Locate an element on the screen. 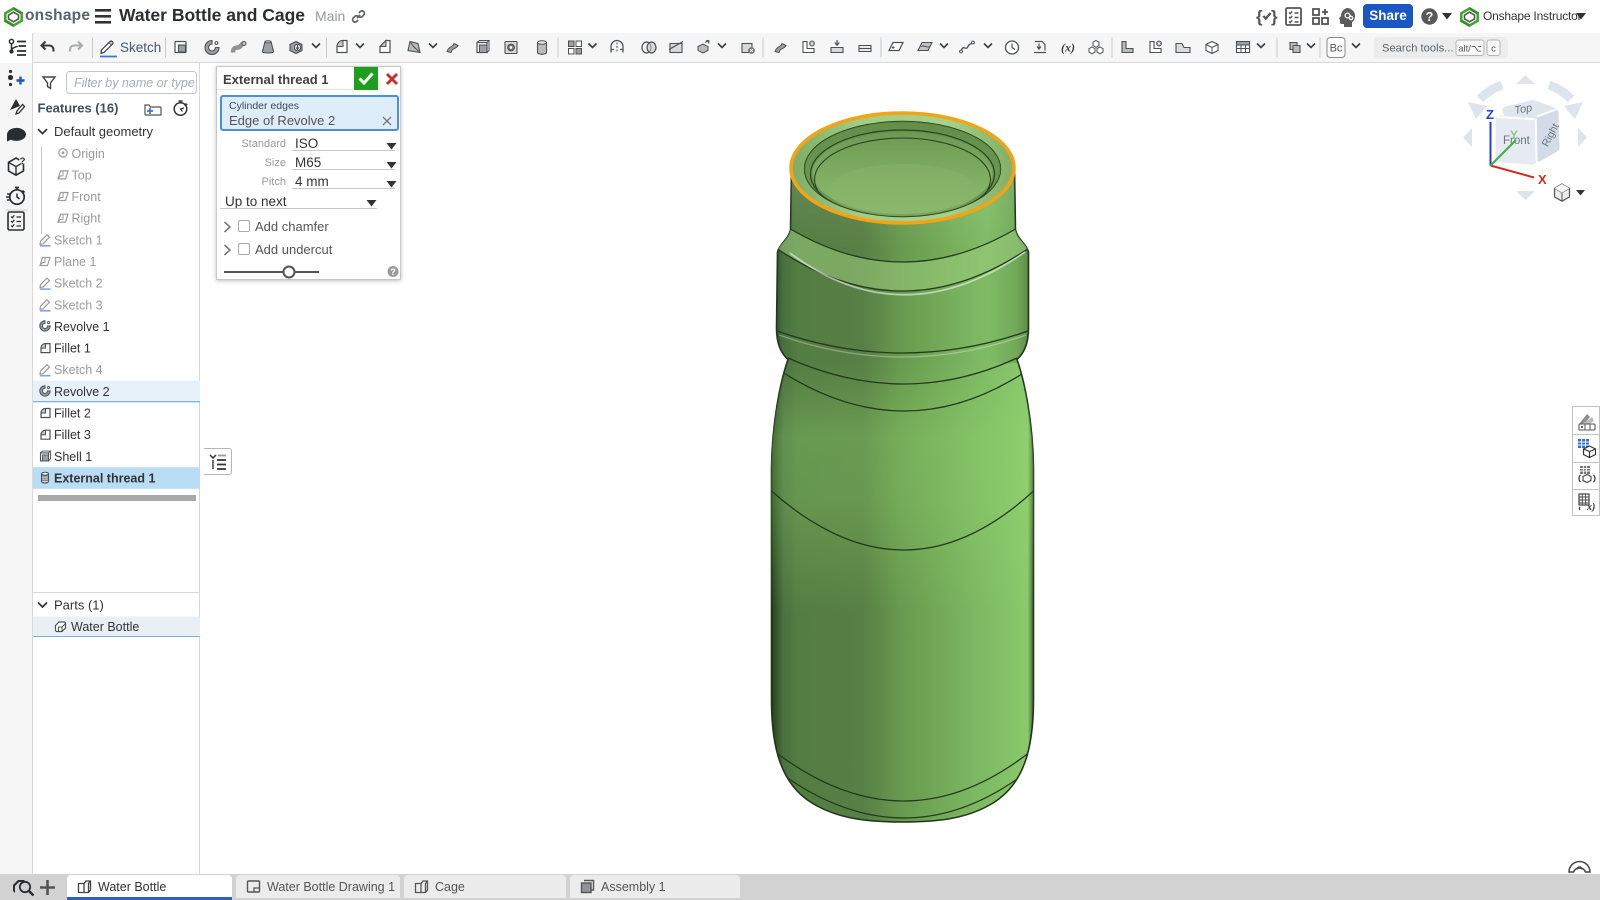 This screenshot has height=900, width=1600. svg-text: Sketch 1 is located at coordinates (78, 240).